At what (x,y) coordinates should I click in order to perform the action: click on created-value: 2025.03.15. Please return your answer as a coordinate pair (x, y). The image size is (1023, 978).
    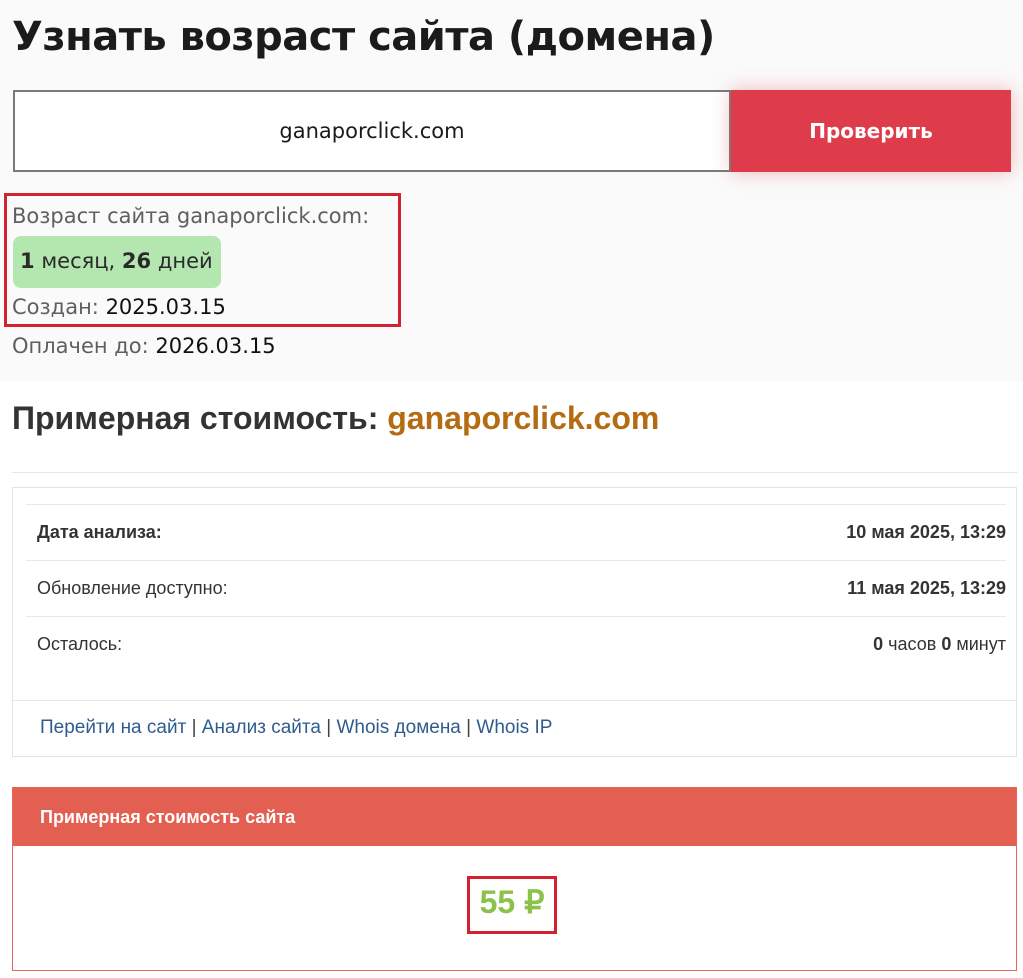
    Looking at the image, I should click on (165, 307).